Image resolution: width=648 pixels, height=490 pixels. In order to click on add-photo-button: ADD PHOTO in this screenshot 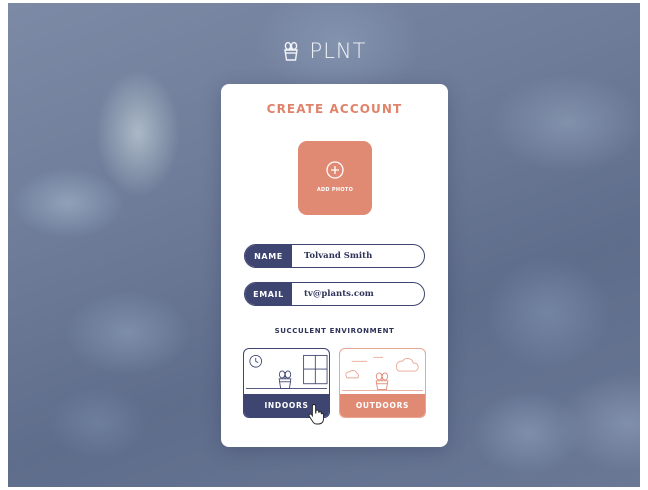, I will do `click(335, 178)`.